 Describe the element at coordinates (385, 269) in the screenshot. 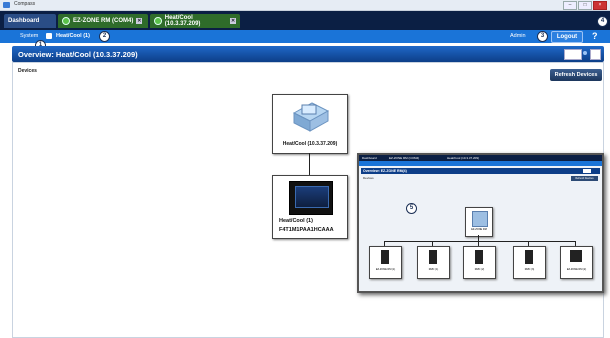

I see `inset-module-label: EZ-ZONE RM (1)` at that location.